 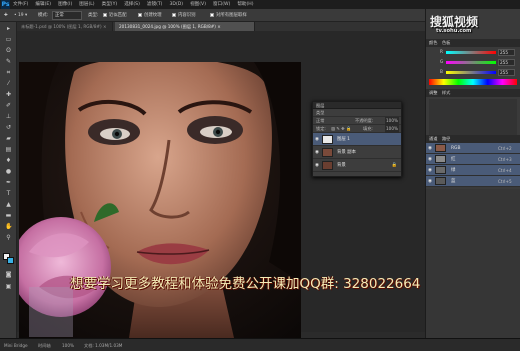 I want to click on slider-red-track, so click(x=471, y=52).